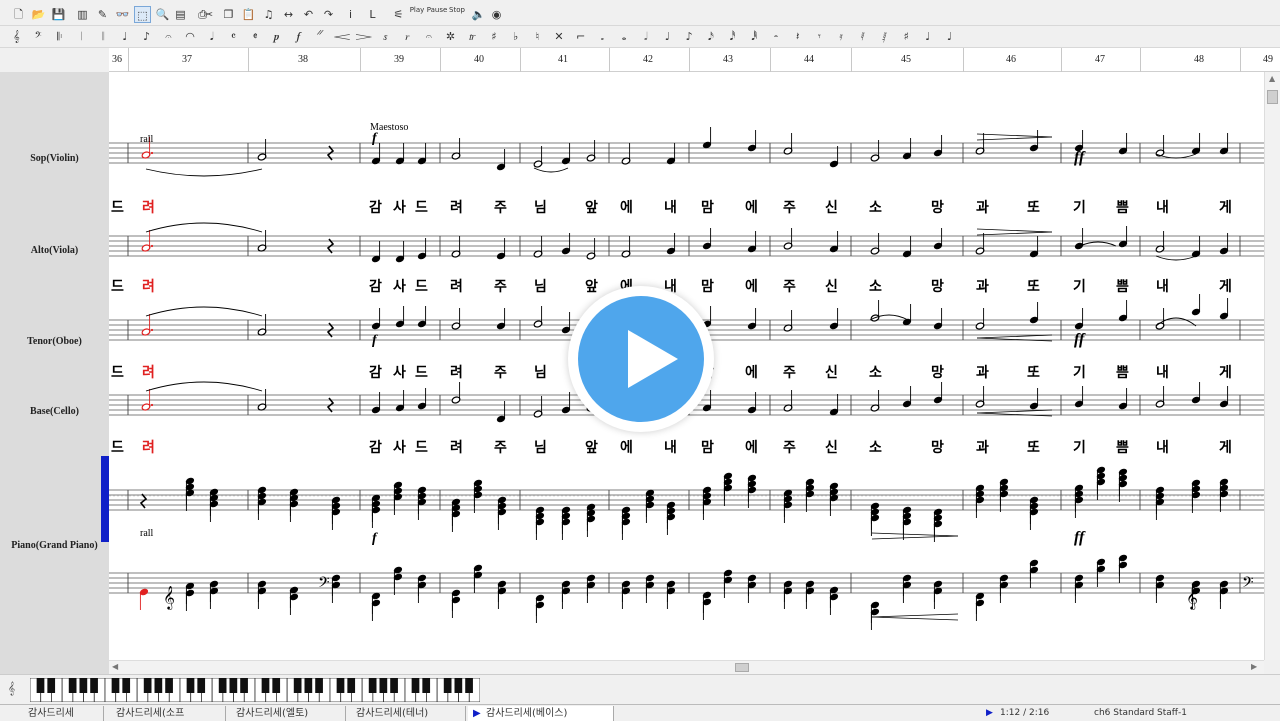  I want to click on tab-score-alto: 감사드리세(엘토), so click(287, 713).